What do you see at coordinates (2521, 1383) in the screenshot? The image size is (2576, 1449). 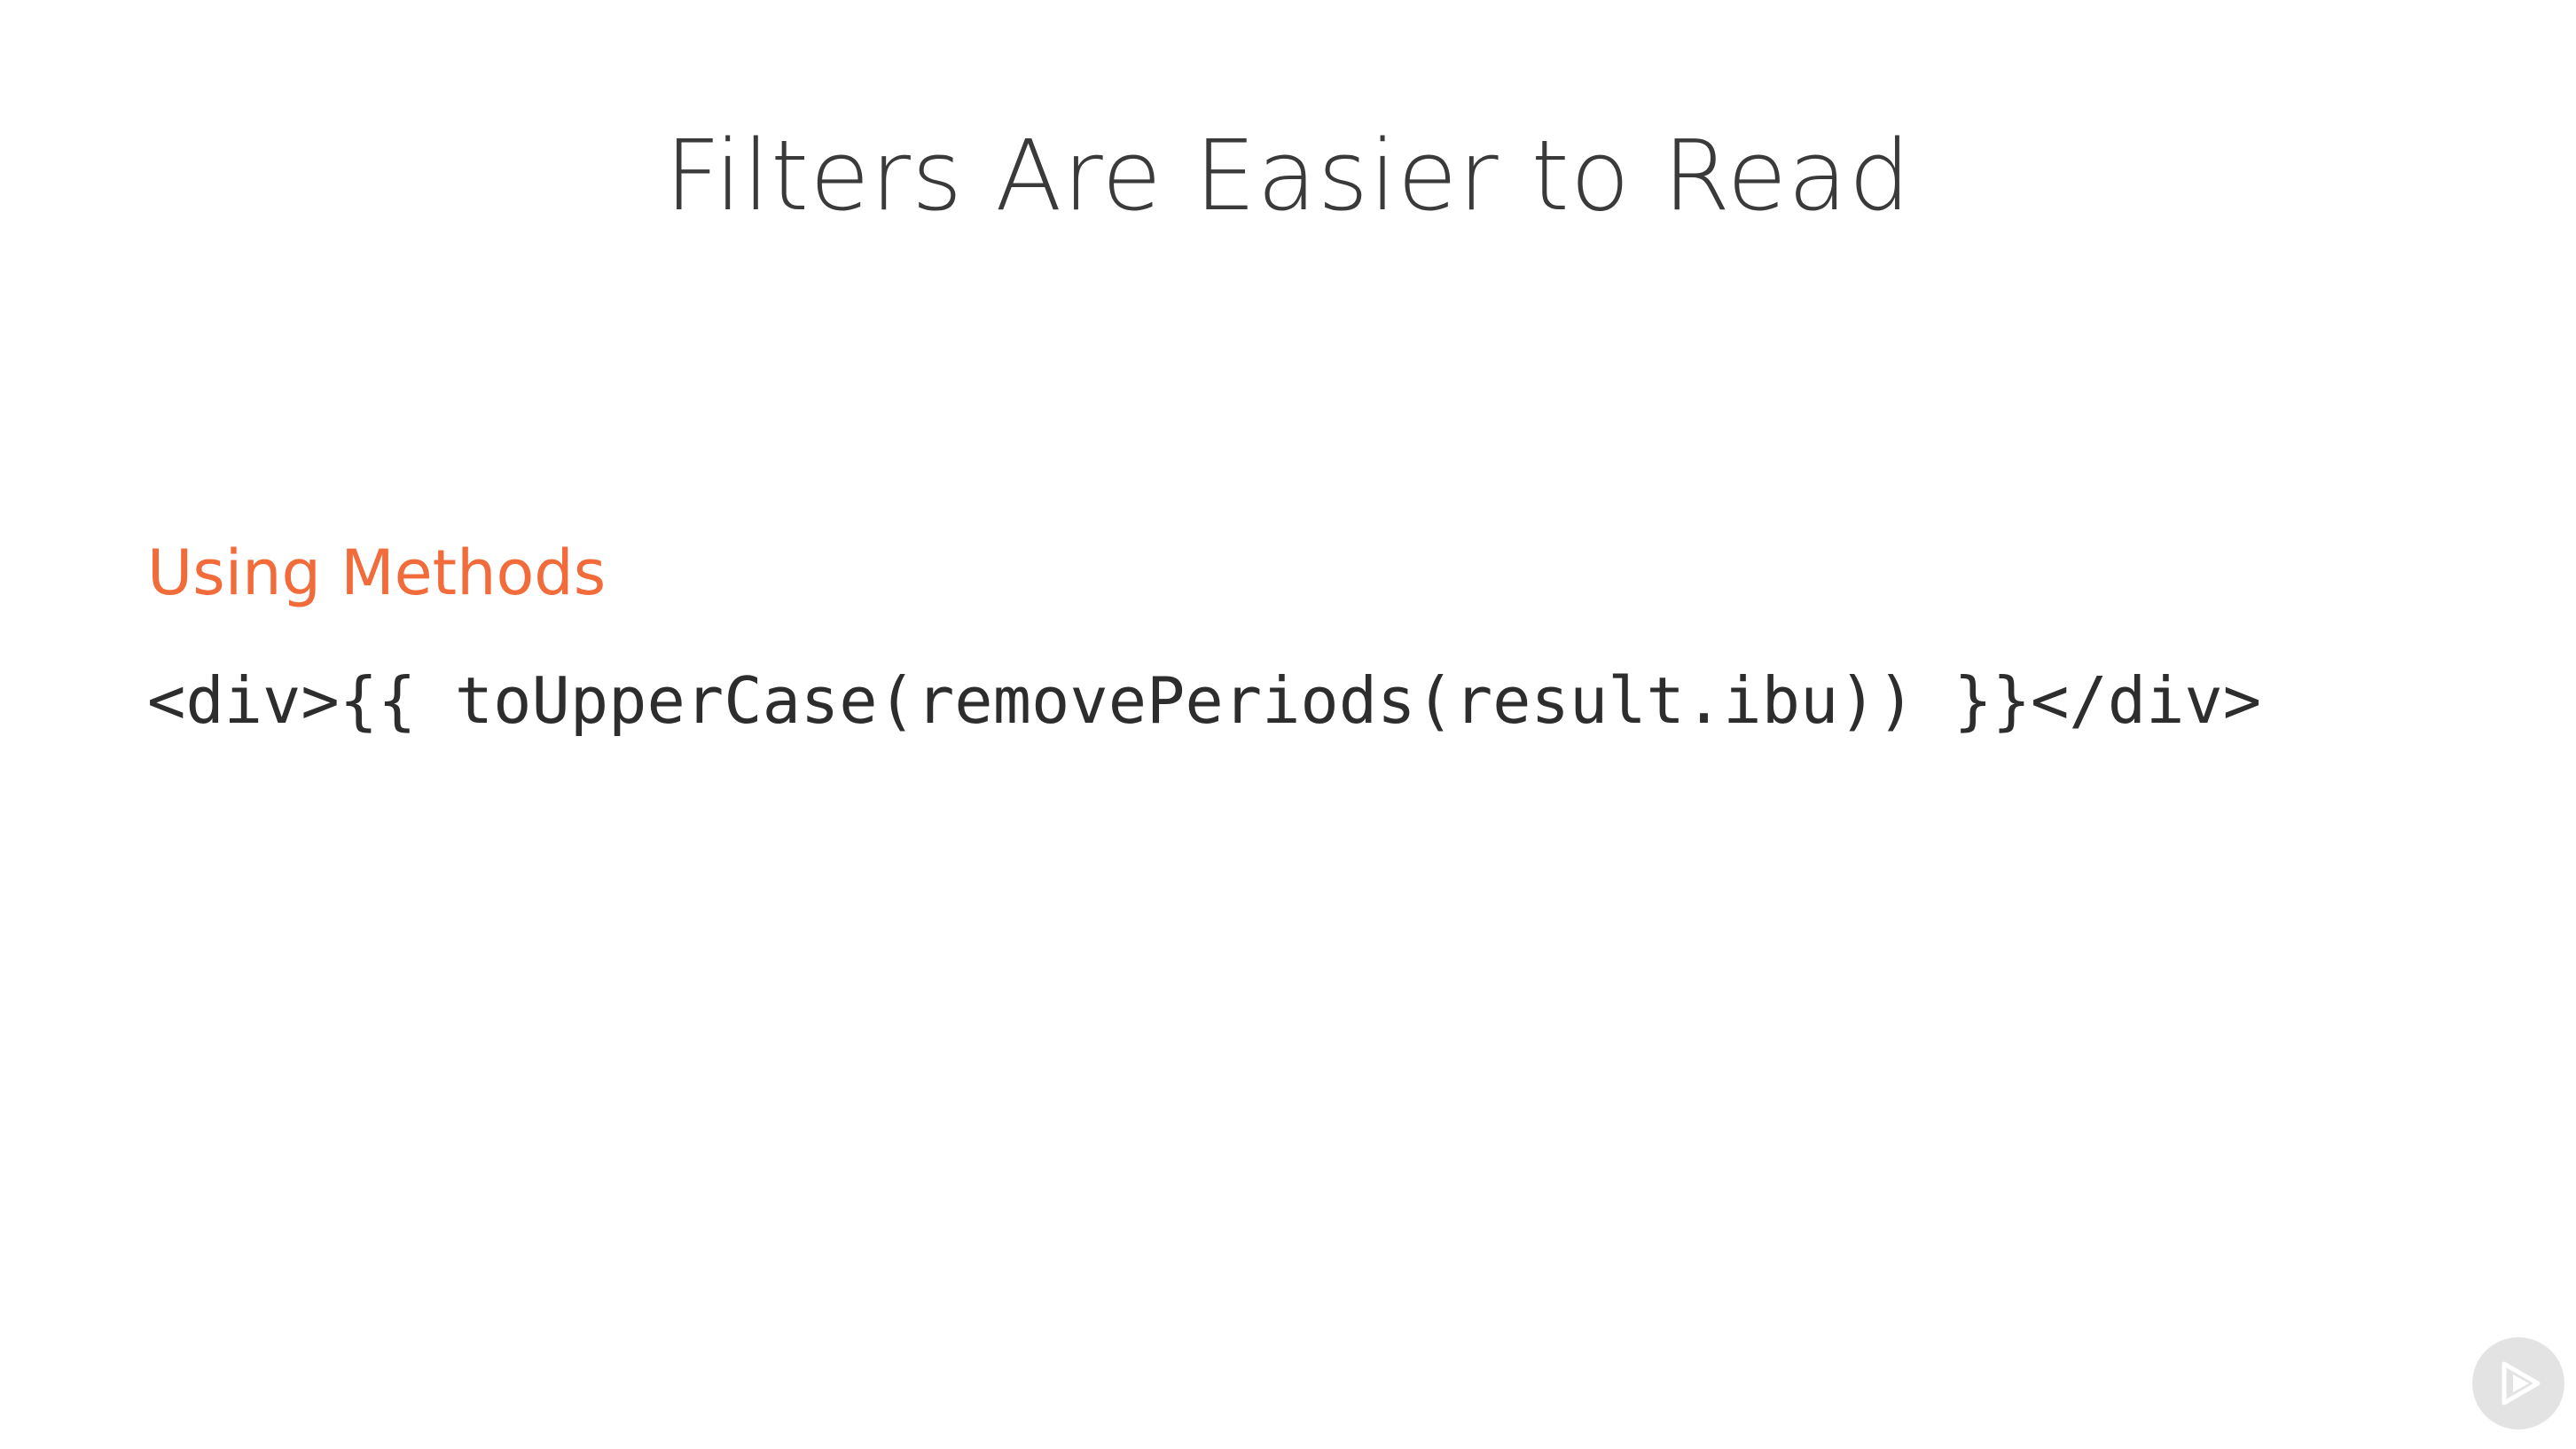 I see `play-logo-icon` at bounding box center [2521, 1383].